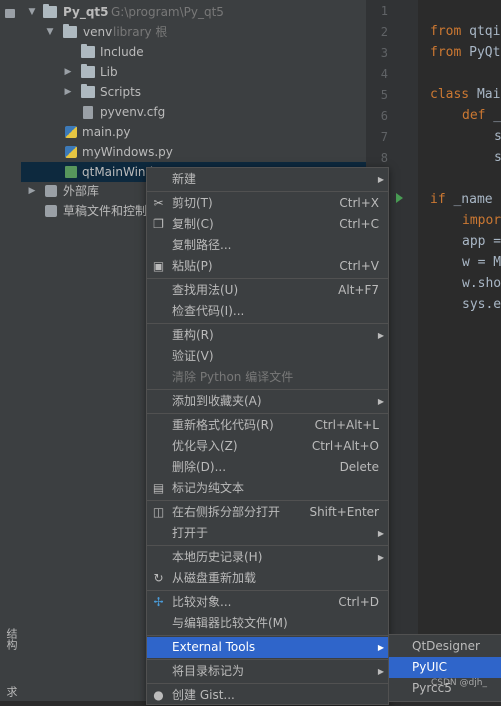 The width and height of the screenshot is (501, 706). Describe the element at coordinates (267, 179) in the screenshot. I see `menu-item-new: 新建 ▶` at that location.